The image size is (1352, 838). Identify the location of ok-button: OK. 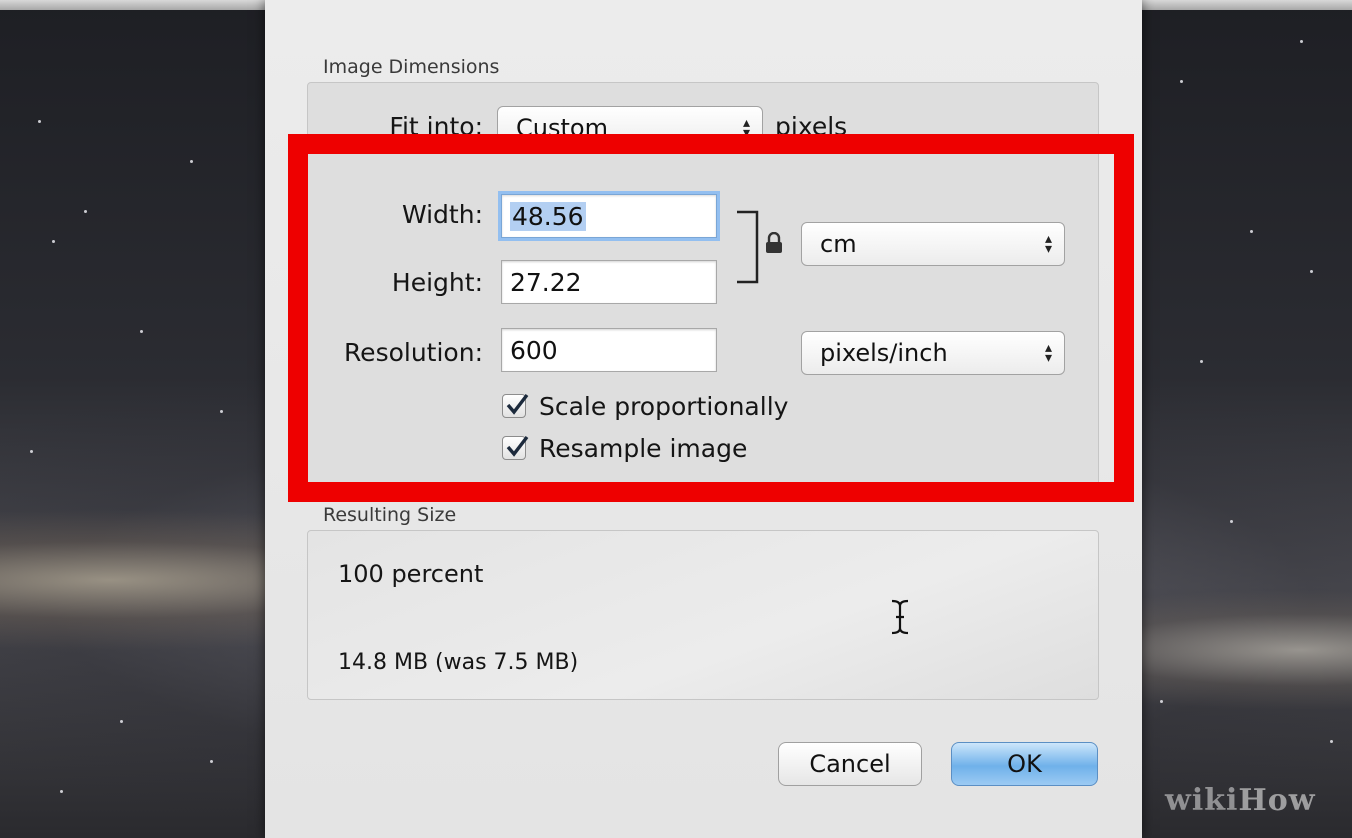
(1024, 764).